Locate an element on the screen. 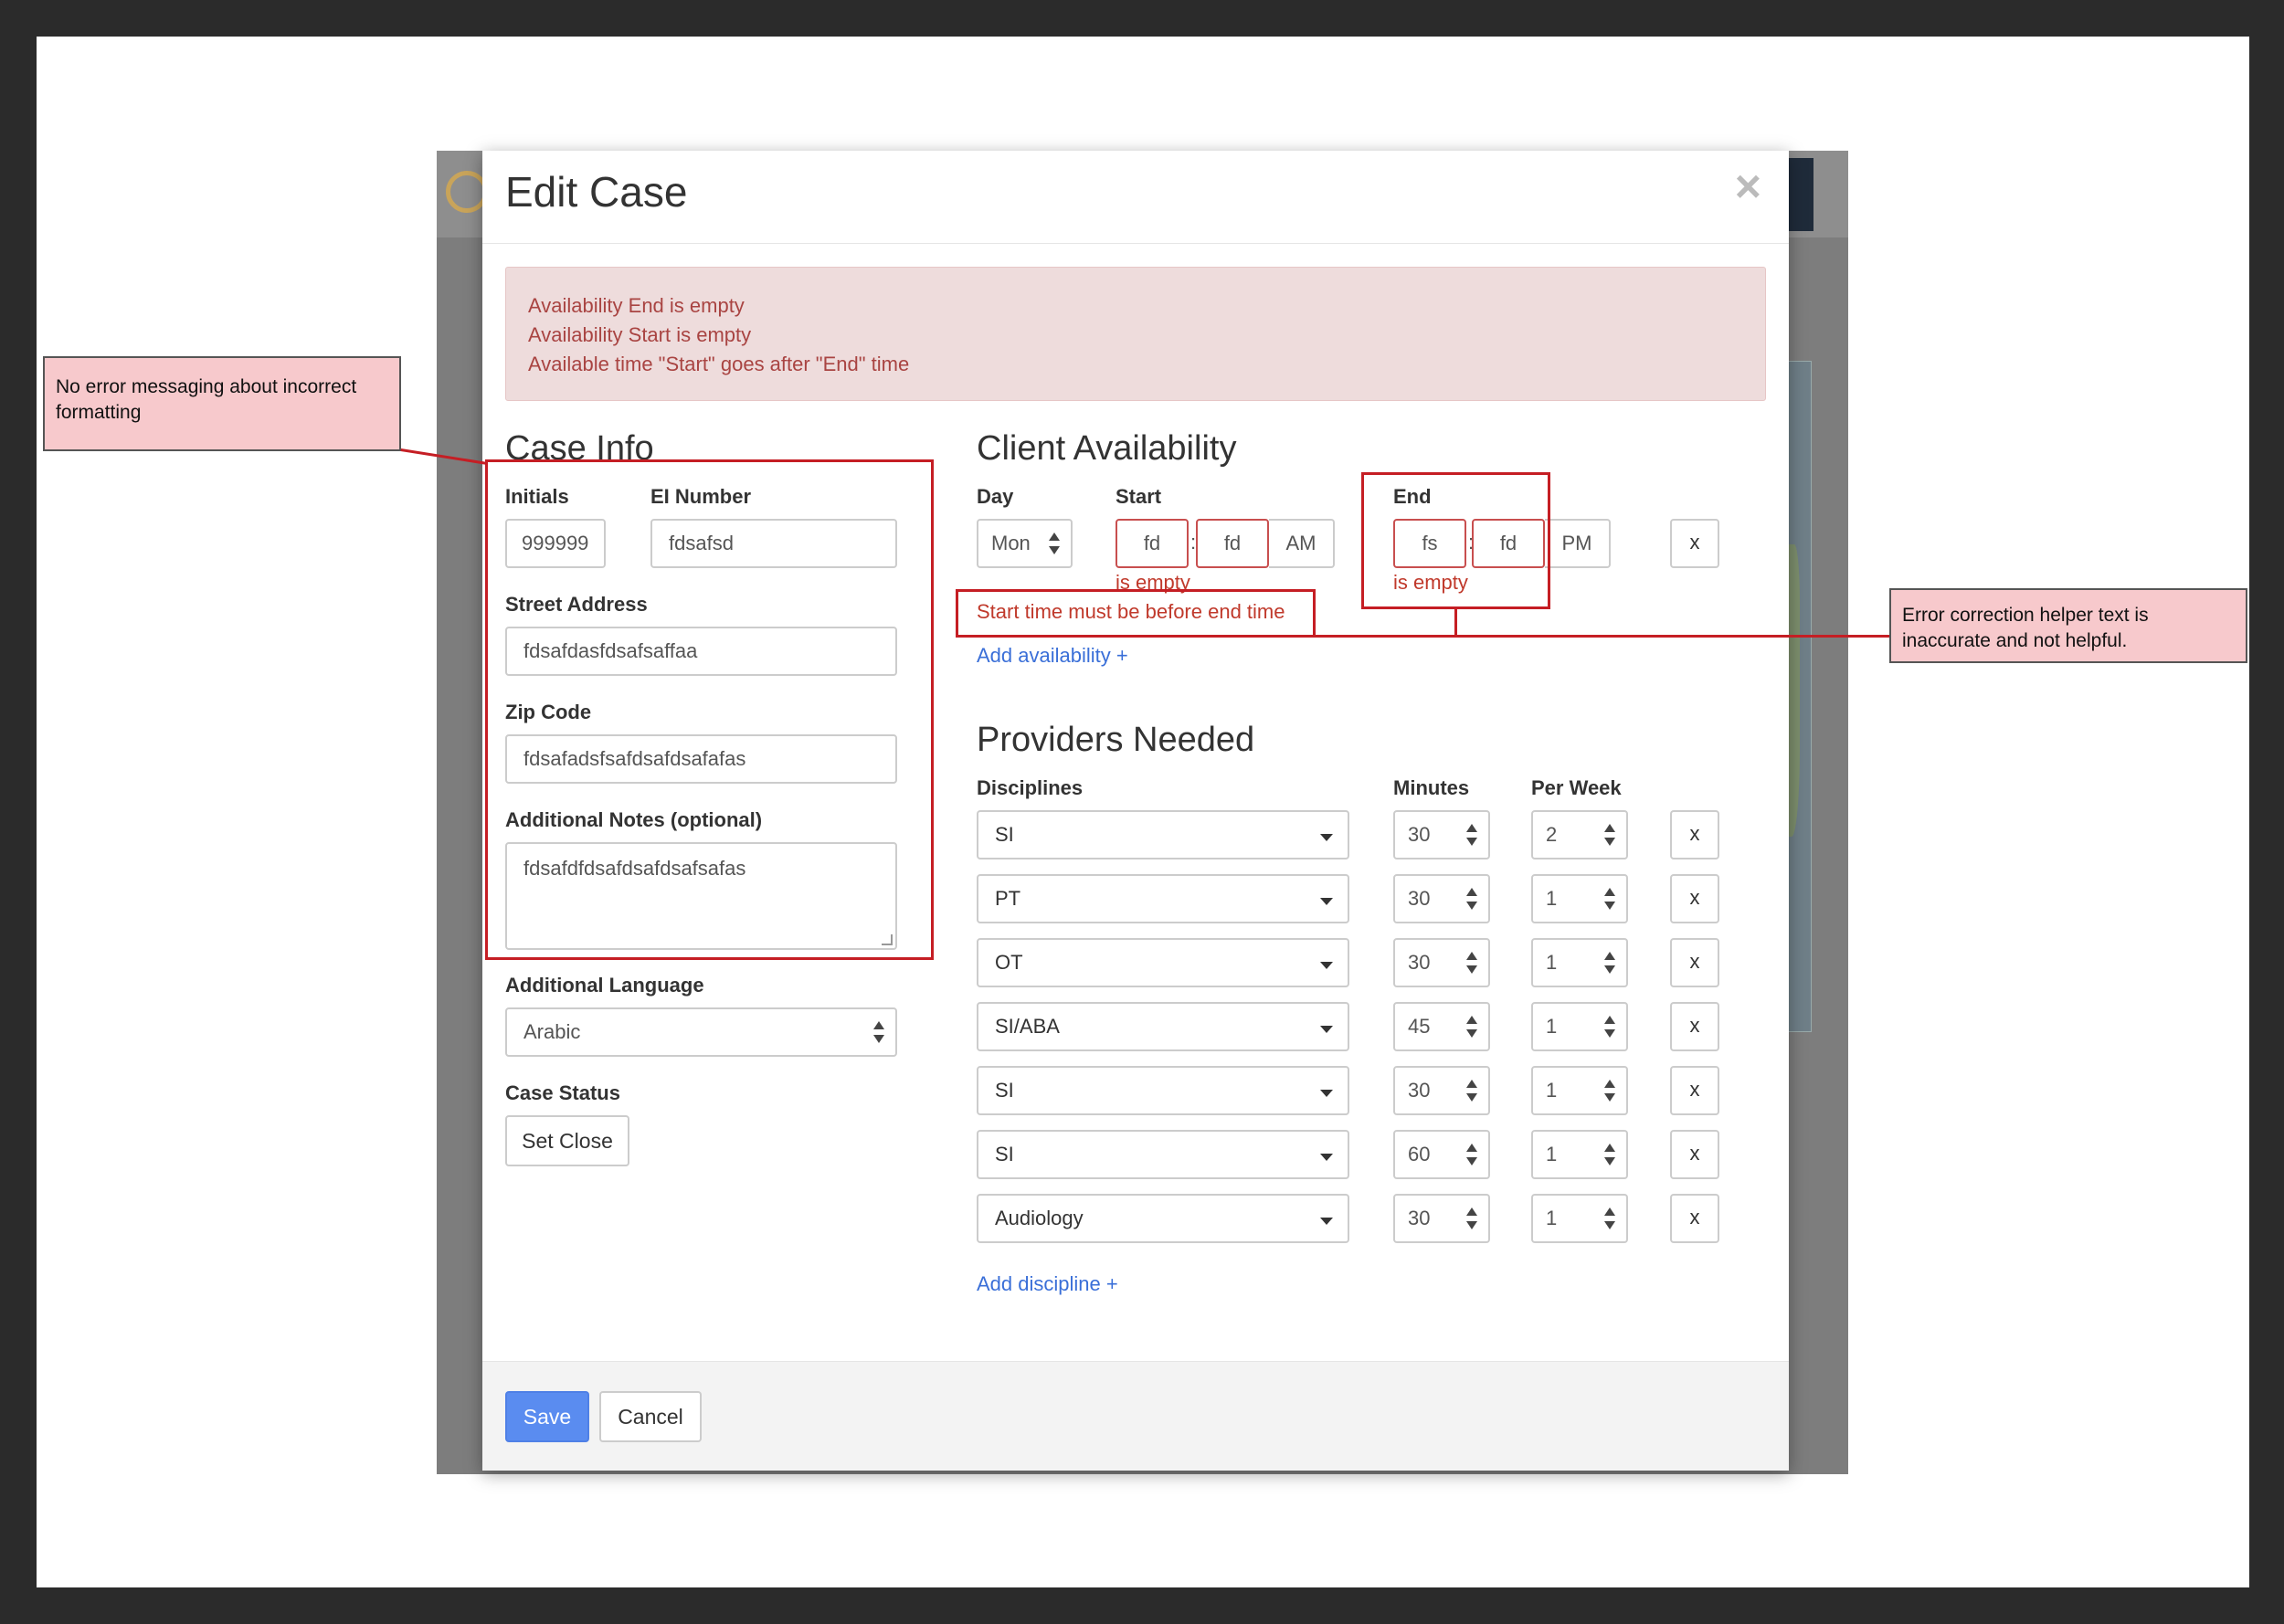  modal-header: Edit Case × is located at coordinates (1135, 197).